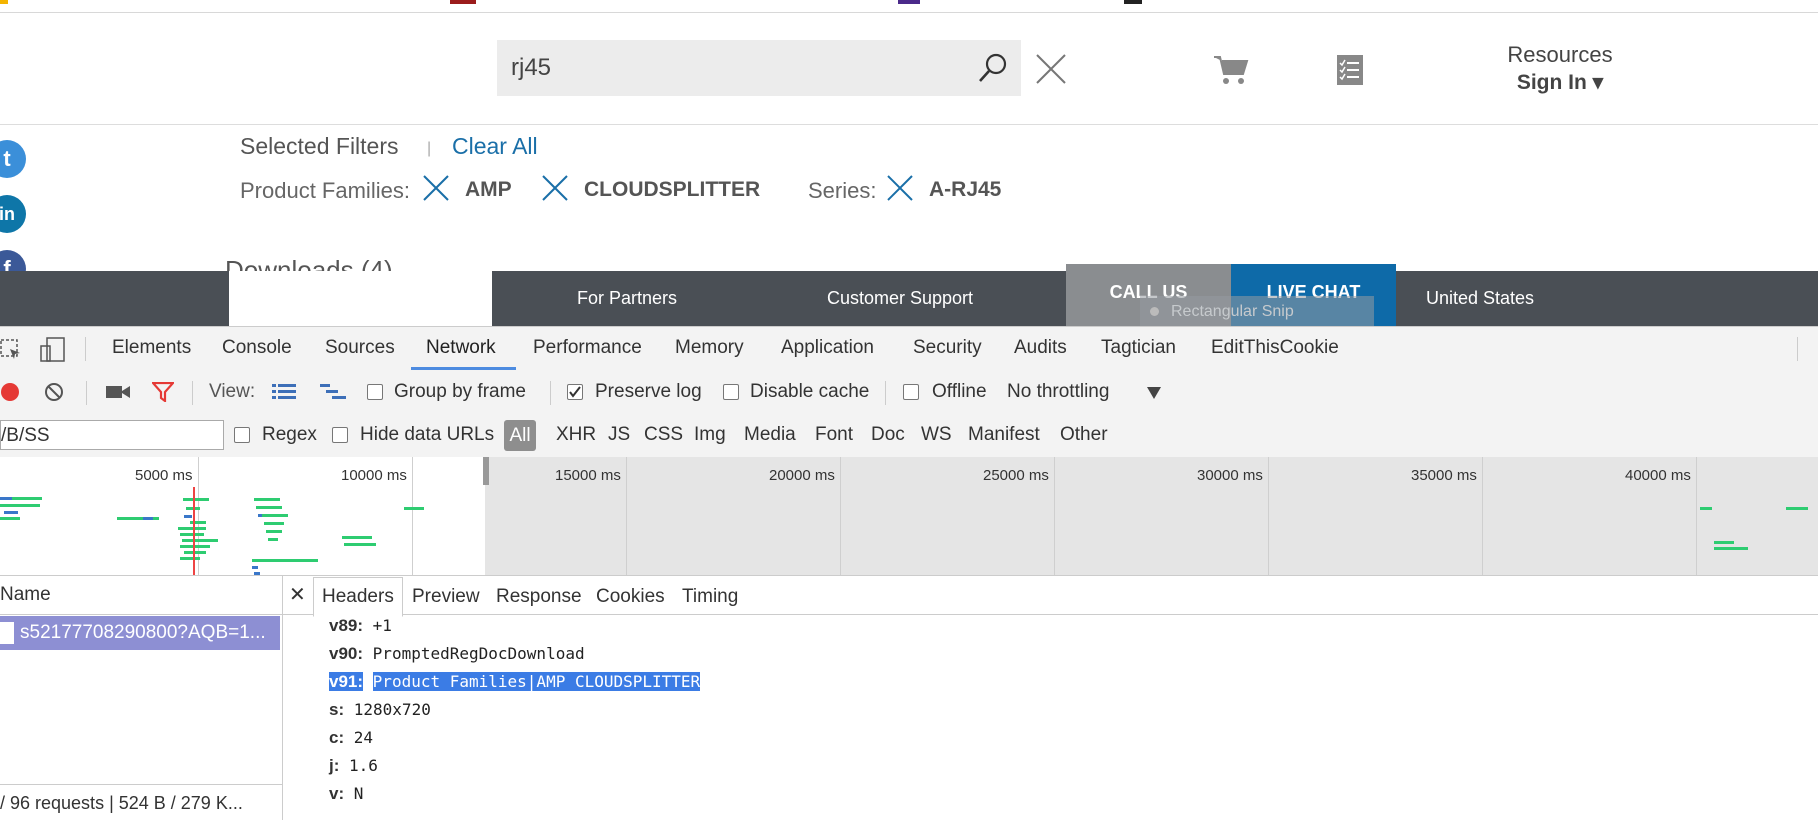  What do you see at coordinates (13, 214) in the screenshot?
I see `linkedin-icon: in` at bounding box center [13, 214].